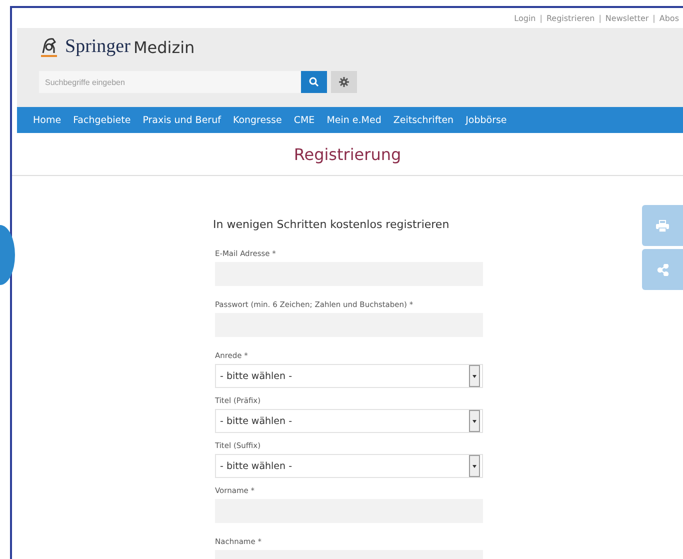 Image resolution: width=683 pixels, height=559 pixels. I want to click on page-title: Registrierung, so click(348, 154).